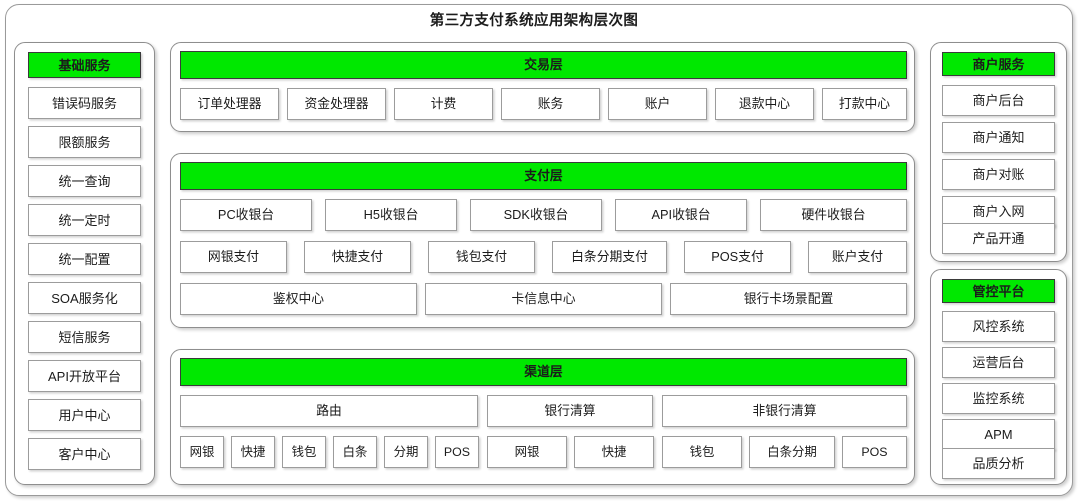 This screenshot has height=502, width=1080. I want to click on control-item-quality-analysis: 品质分析, so click(998, 463).